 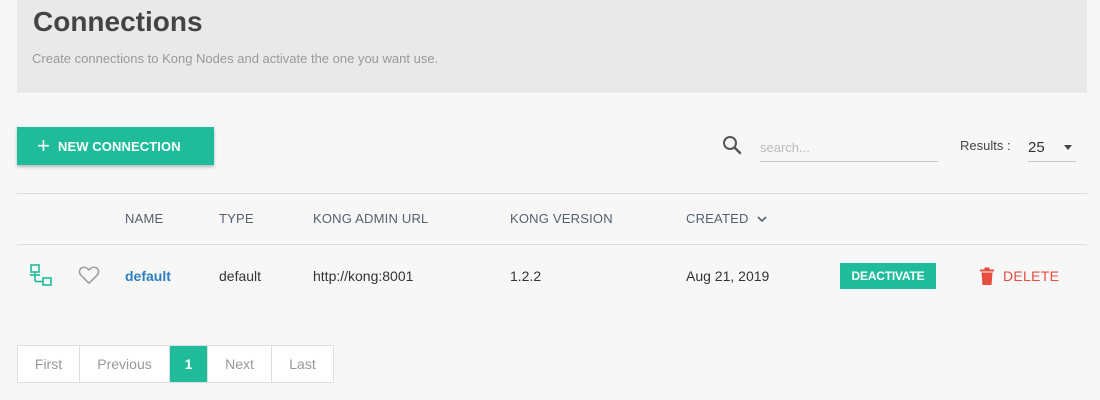 I want to click on trash-icon, so click(x=987, y=276).